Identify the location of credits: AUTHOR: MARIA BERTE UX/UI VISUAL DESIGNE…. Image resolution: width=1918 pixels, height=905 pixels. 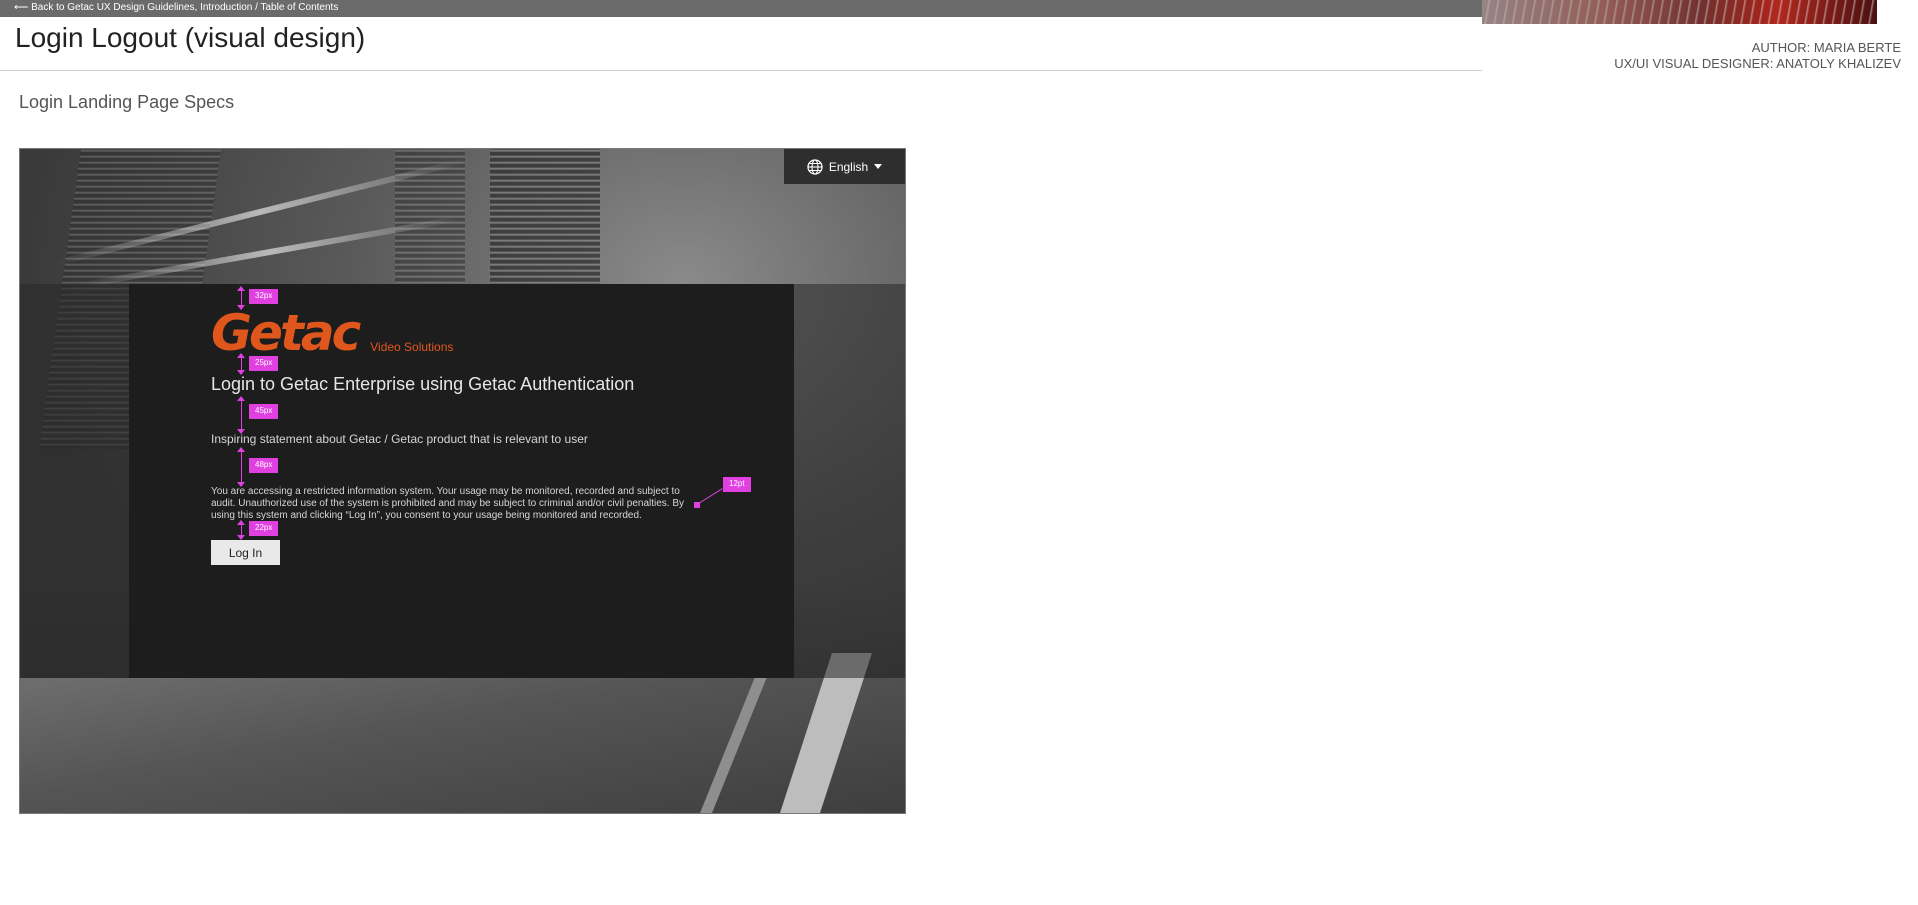
(1757, 56).